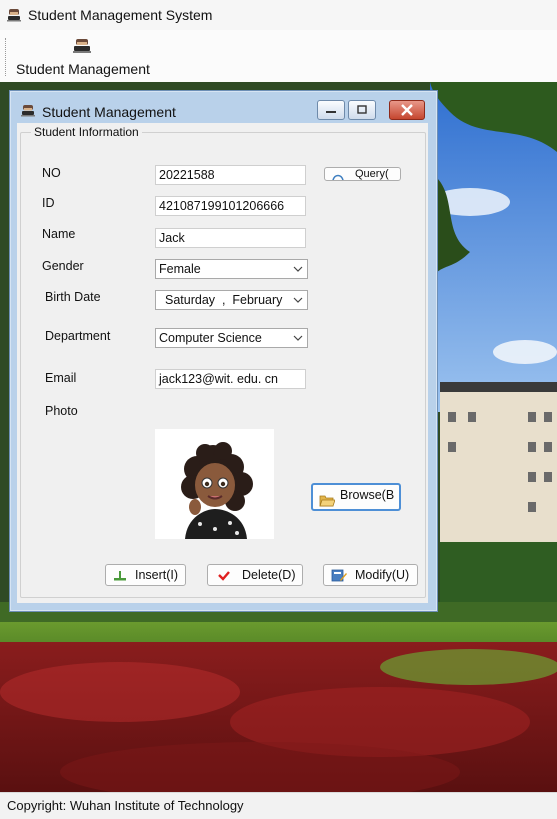 The width and height of the screenshot is (557, 819). I want to click on gender-label: Gender, so click(63, 266).